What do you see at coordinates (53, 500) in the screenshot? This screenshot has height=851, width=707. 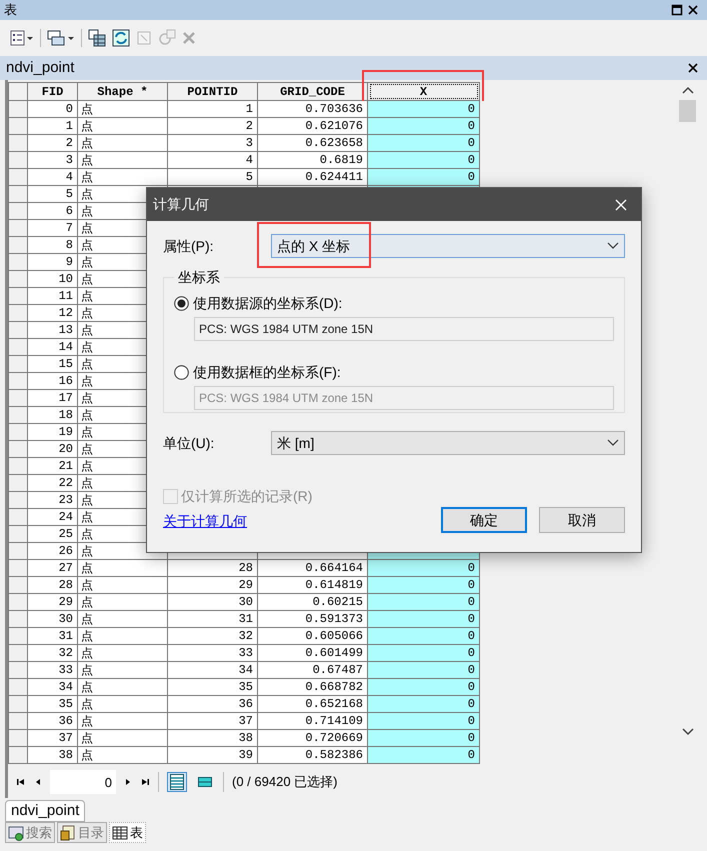 I see `table-cell: 23` at bounding box center [53, 500].